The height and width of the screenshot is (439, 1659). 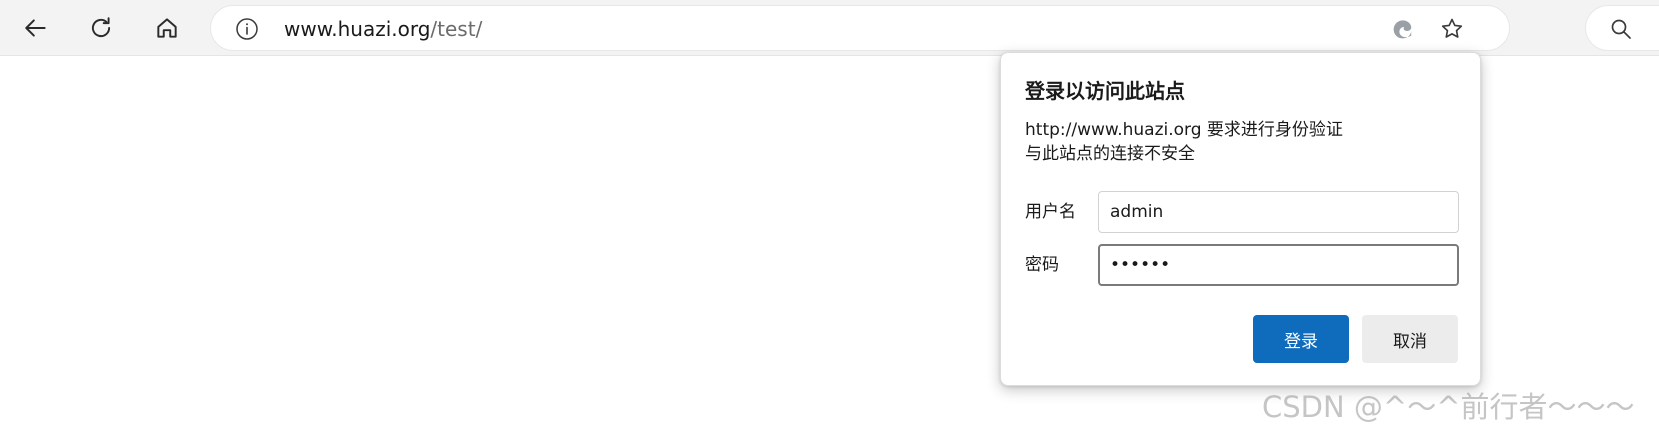 I want to click on login-button: 登录, so click(x=1301, y=339).